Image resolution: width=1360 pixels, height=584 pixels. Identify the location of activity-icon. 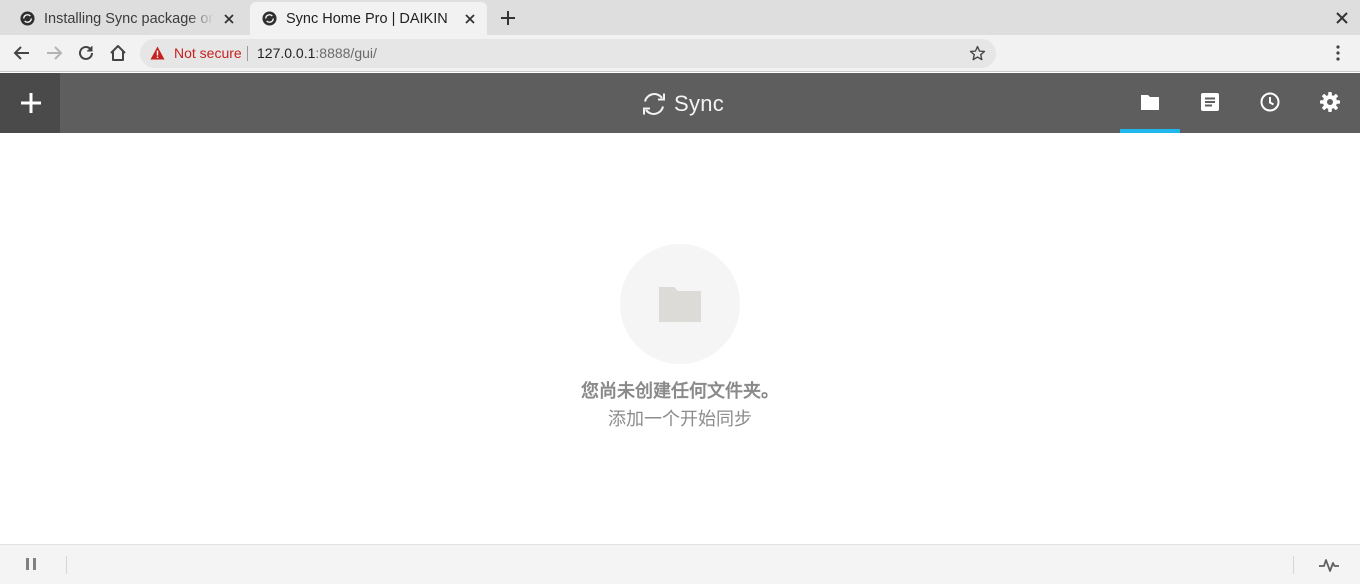
(1329, 565).